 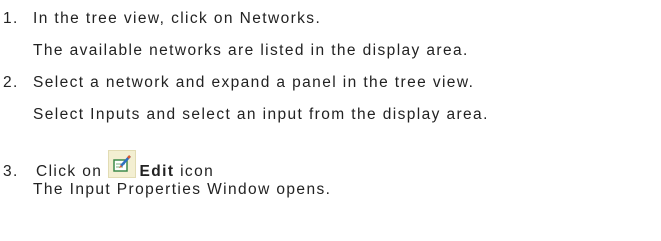 What do you see at coordinates (11, 82) in the screenshot?
I see `step-number: 2.` at bounding box center [11, 82].